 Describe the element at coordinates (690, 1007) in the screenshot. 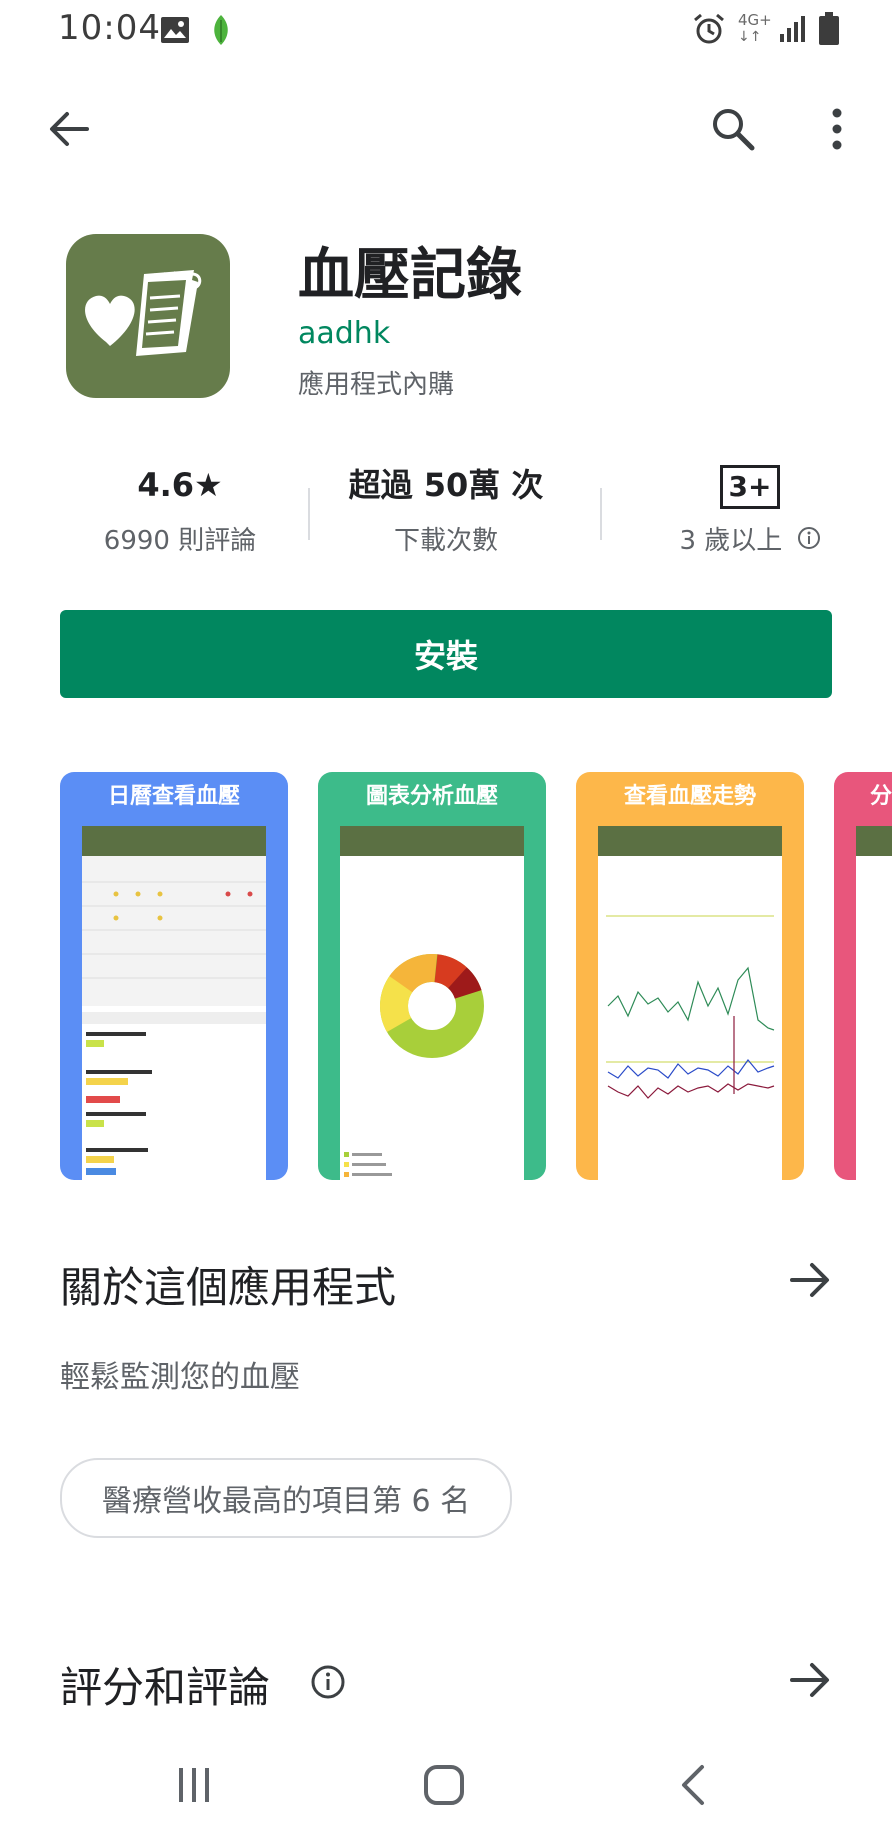

I see `line-chart-preview` at that location.